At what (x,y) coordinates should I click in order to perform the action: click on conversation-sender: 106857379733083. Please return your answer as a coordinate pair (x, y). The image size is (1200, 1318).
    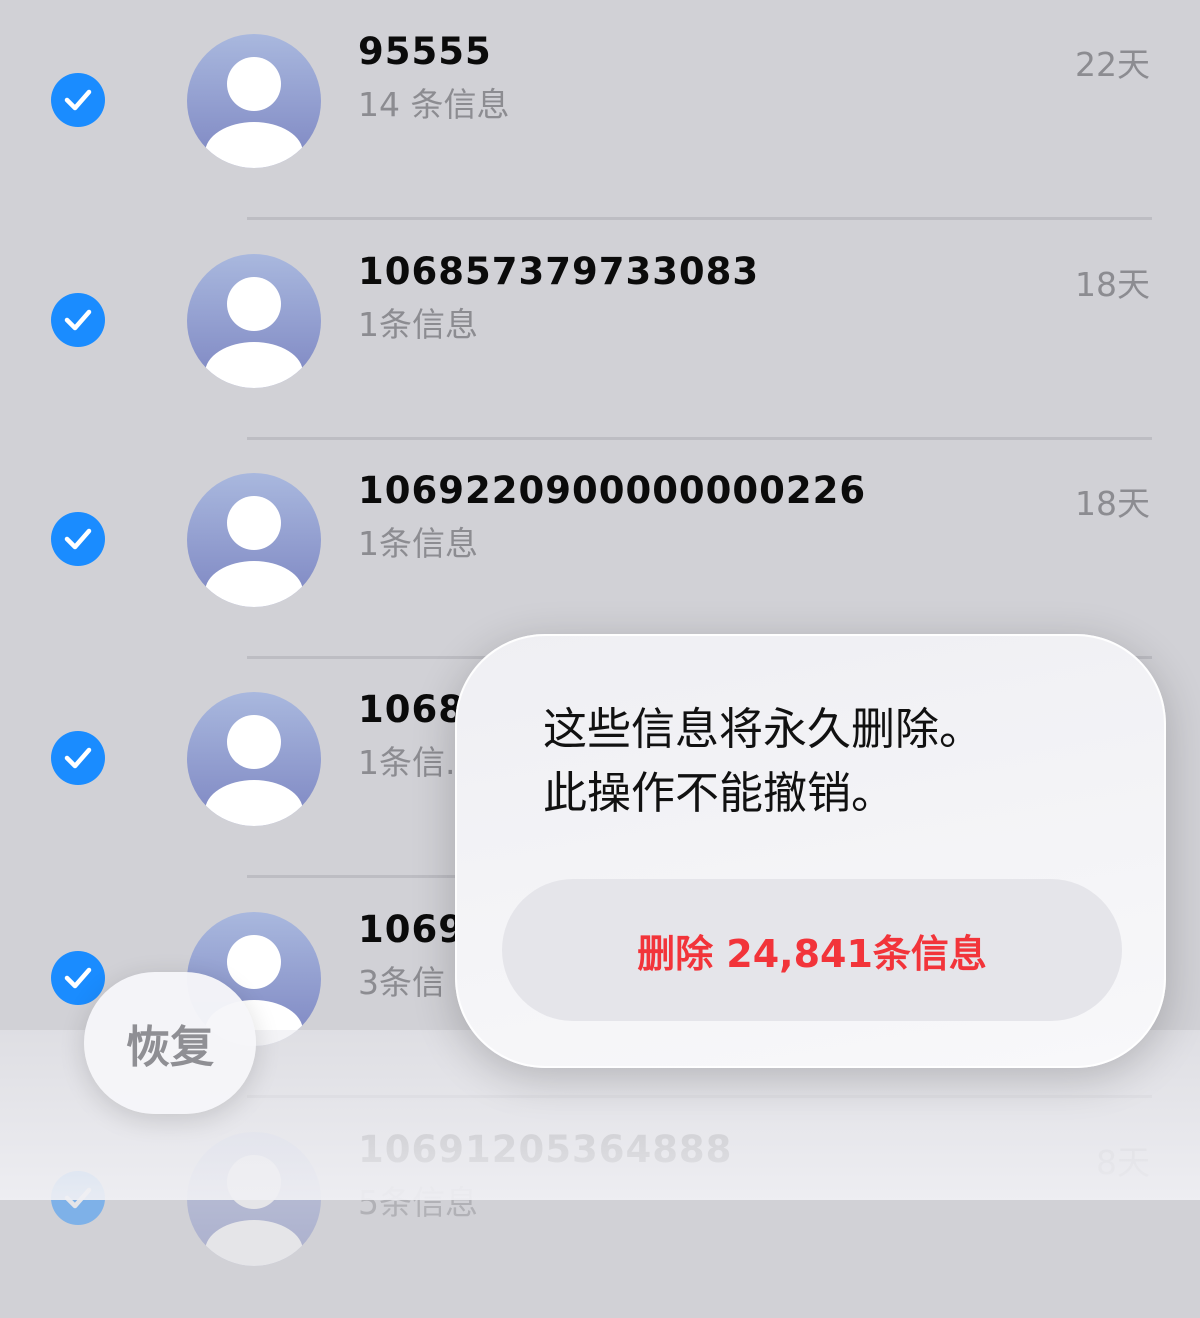
    Looking at the image, I should click on (559, 271).